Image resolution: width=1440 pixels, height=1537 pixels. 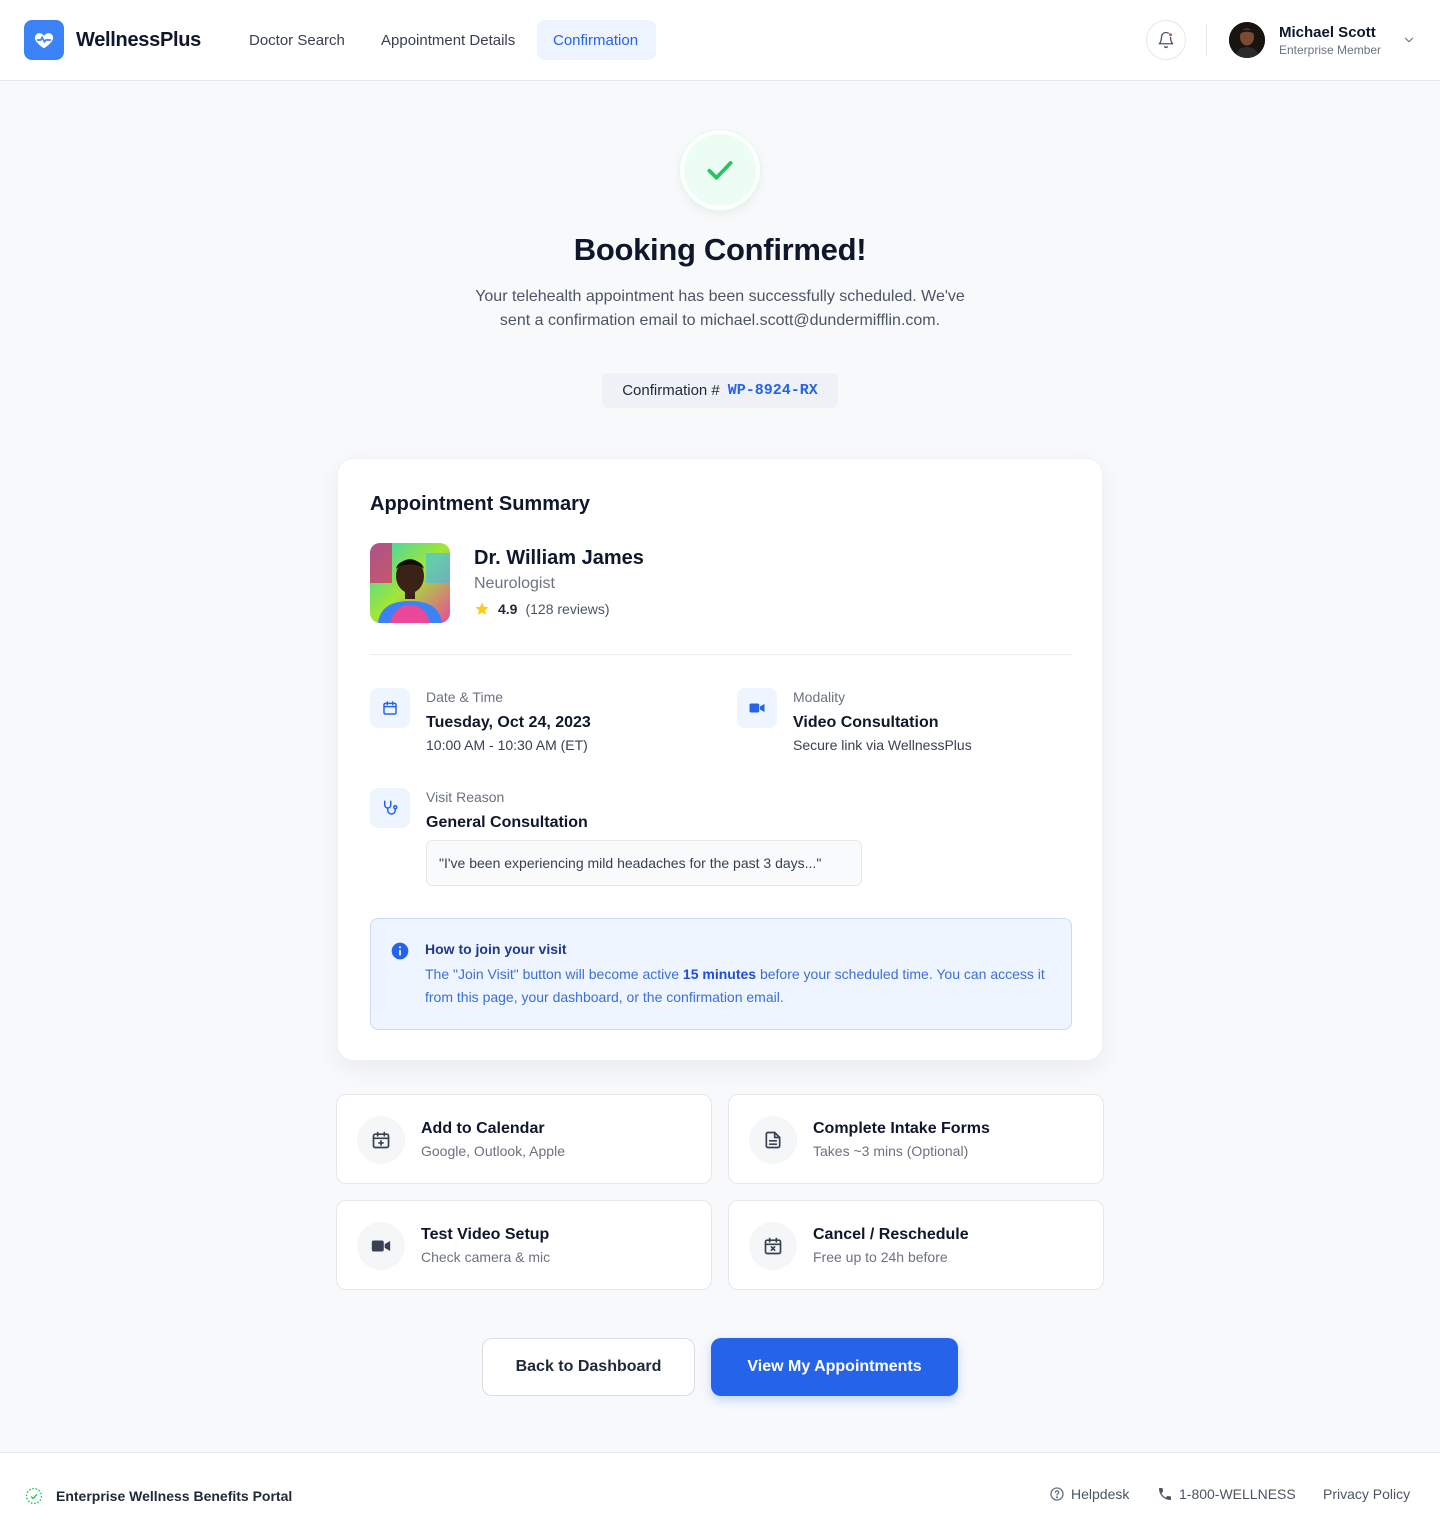 I want to click on phone-icon, so click(x=1165, y=1494).